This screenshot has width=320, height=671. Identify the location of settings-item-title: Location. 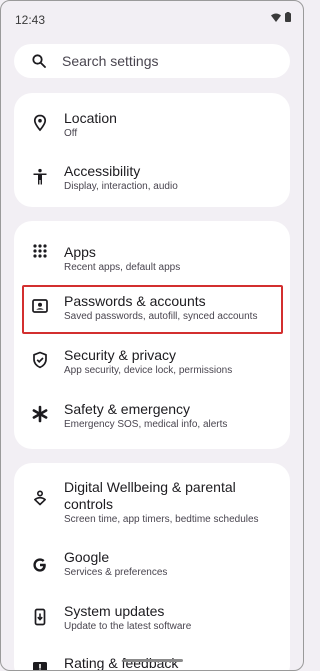
(90, 118).